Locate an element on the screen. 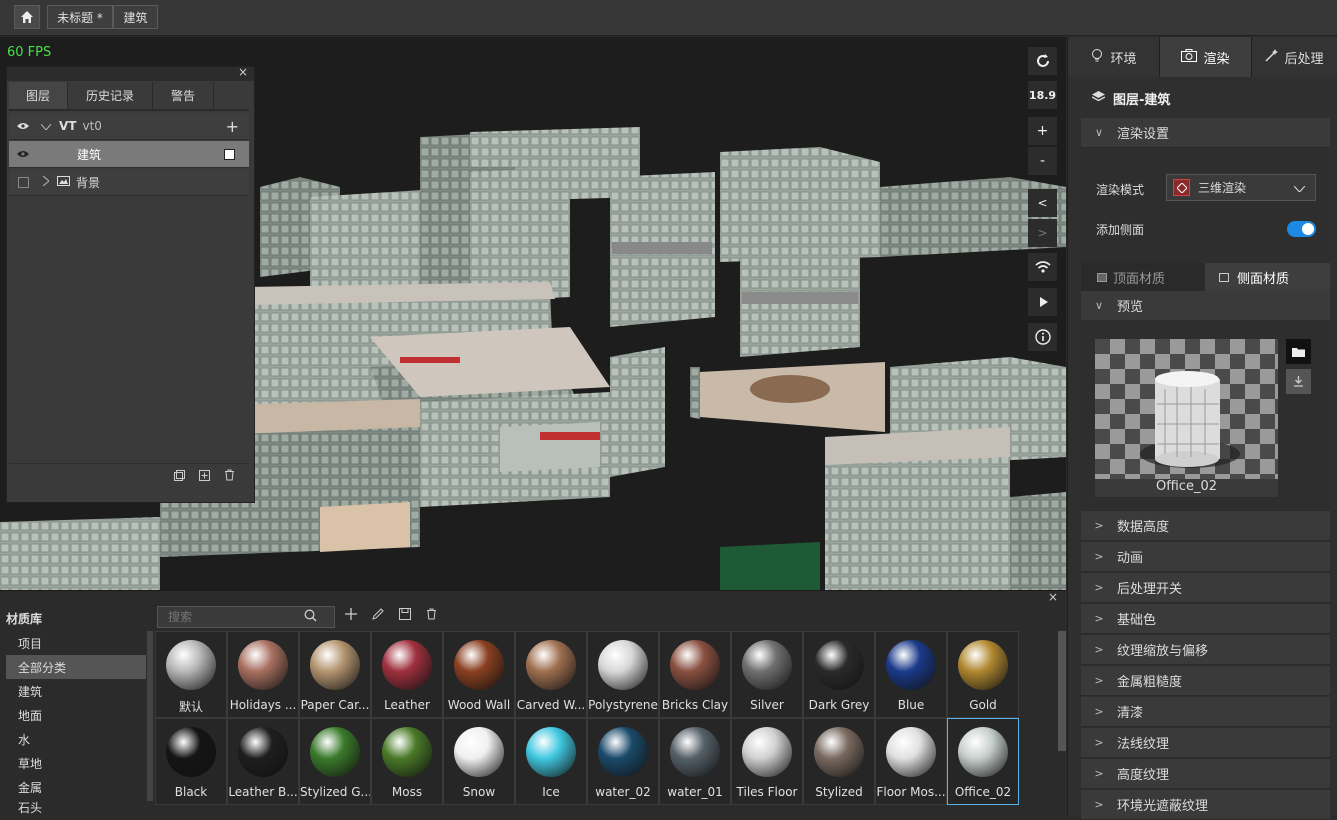 This screenshot has height=820, width=1337. category-scrollbar is located at coordinates (150, 716).